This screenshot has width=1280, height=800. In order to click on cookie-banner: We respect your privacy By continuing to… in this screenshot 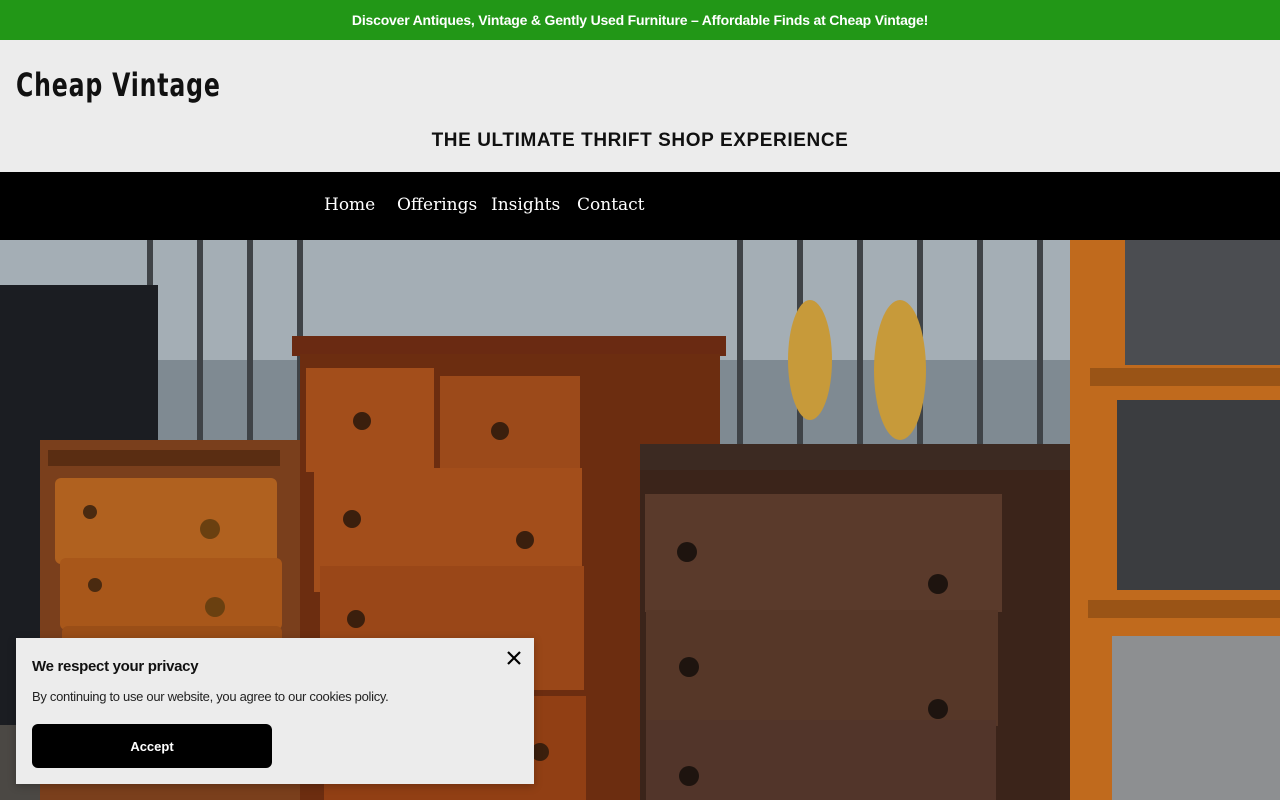, I will do `click(275, 711)`.